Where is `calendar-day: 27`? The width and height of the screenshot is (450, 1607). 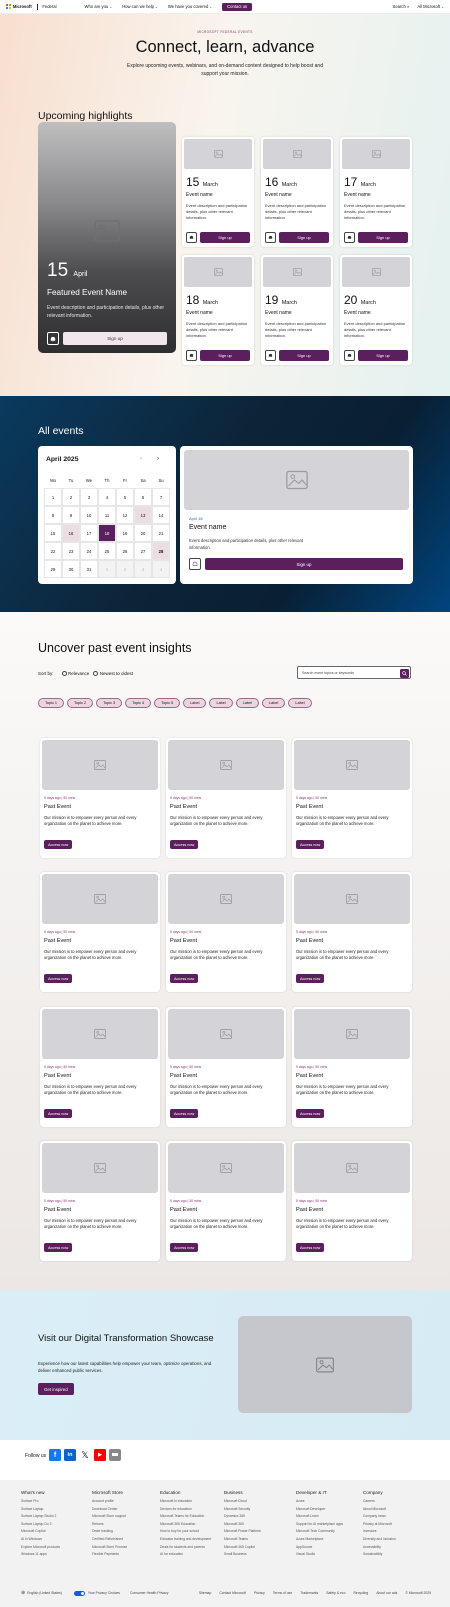
calendar-day: 27 is located at coordinates (143, 551).